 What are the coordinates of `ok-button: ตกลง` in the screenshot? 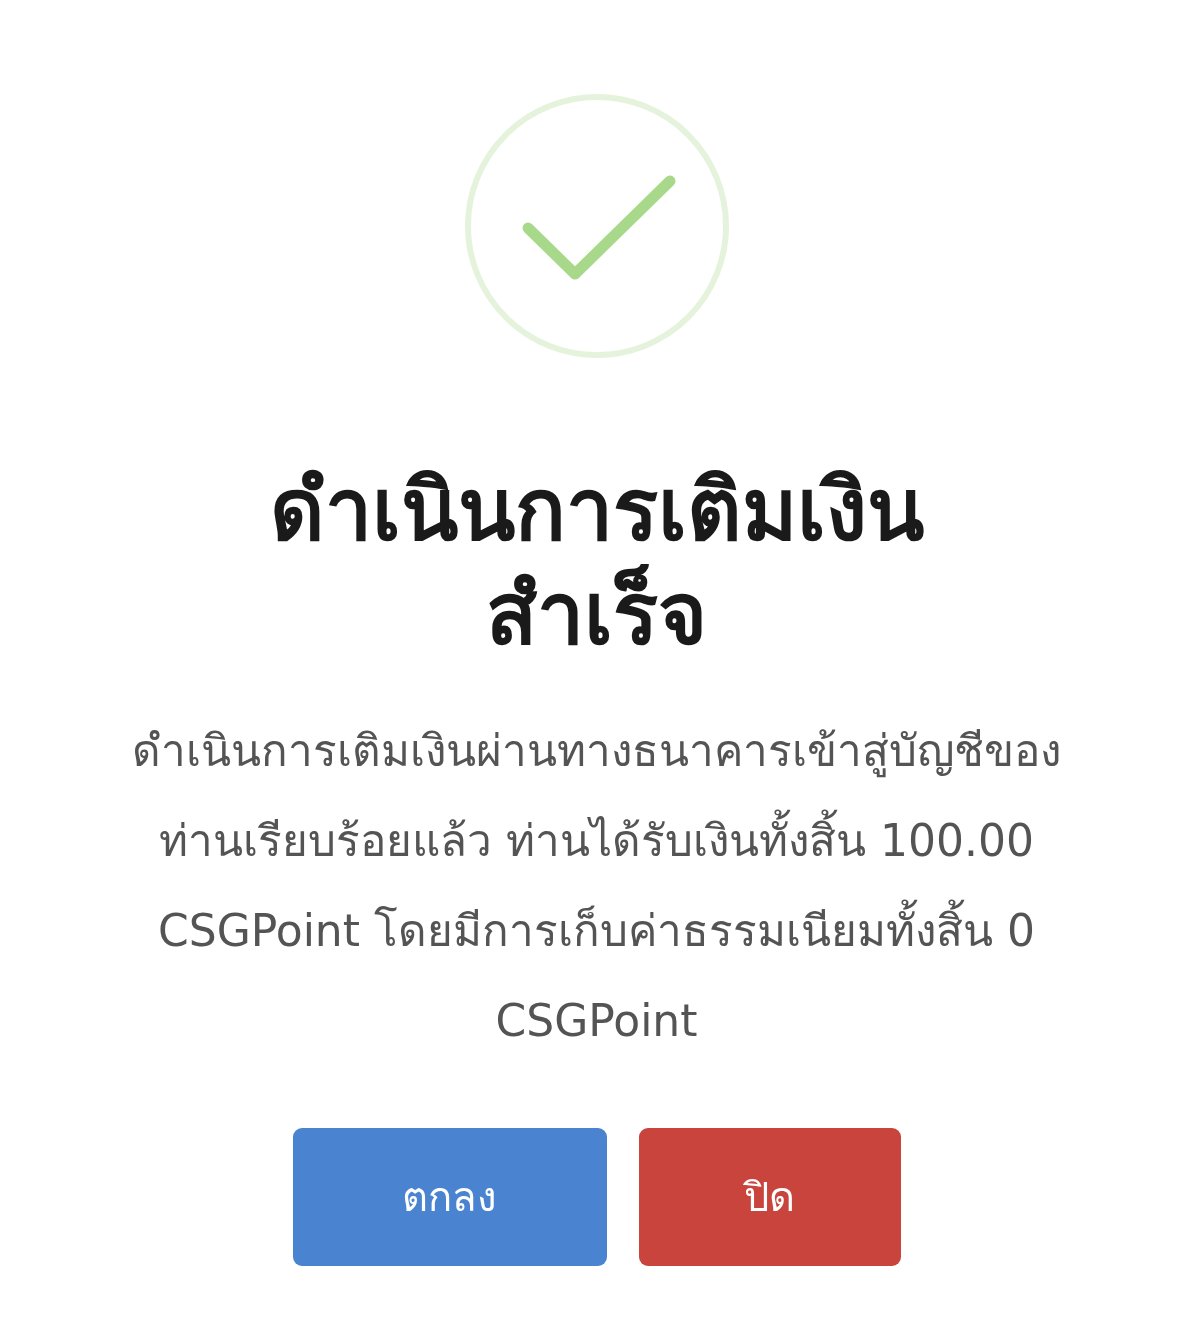 It's located at (449, 1197).